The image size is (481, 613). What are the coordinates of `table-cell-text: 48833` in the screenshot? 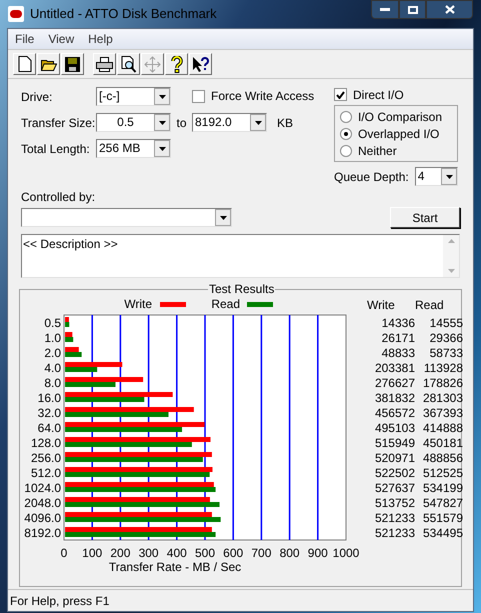 It's located at (397, 353).